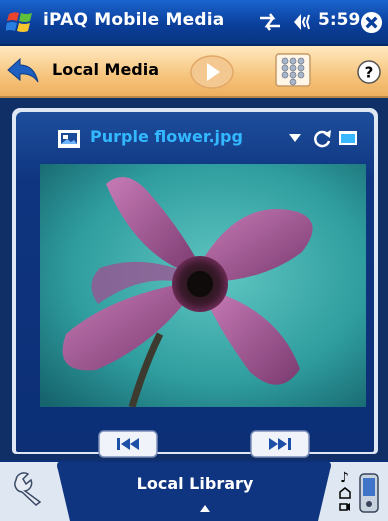 Image resolution: width=388 pixels, height=521 pixels. I want to click on next-icon, so click(280, 444).